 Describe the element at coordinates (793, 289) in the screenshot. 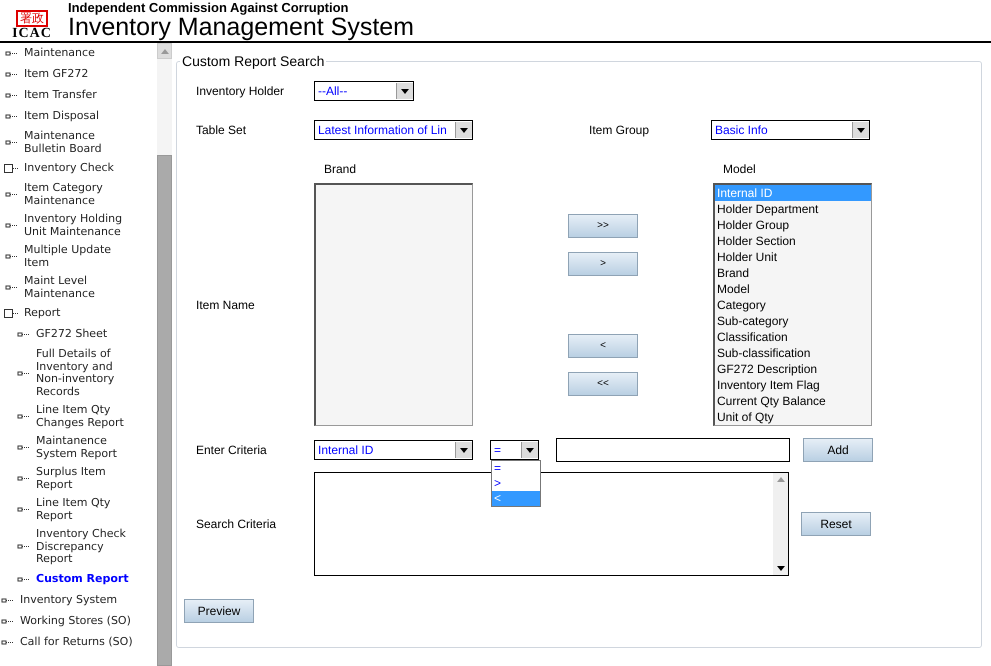

I see `list-option: Model` at that location.